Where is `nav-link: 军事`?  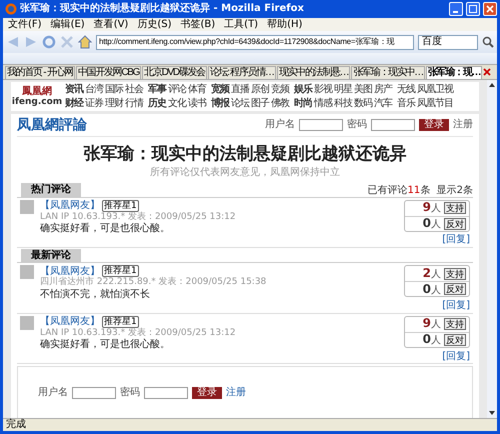 nav-link: 军事 is located at coordinates (157, 90).